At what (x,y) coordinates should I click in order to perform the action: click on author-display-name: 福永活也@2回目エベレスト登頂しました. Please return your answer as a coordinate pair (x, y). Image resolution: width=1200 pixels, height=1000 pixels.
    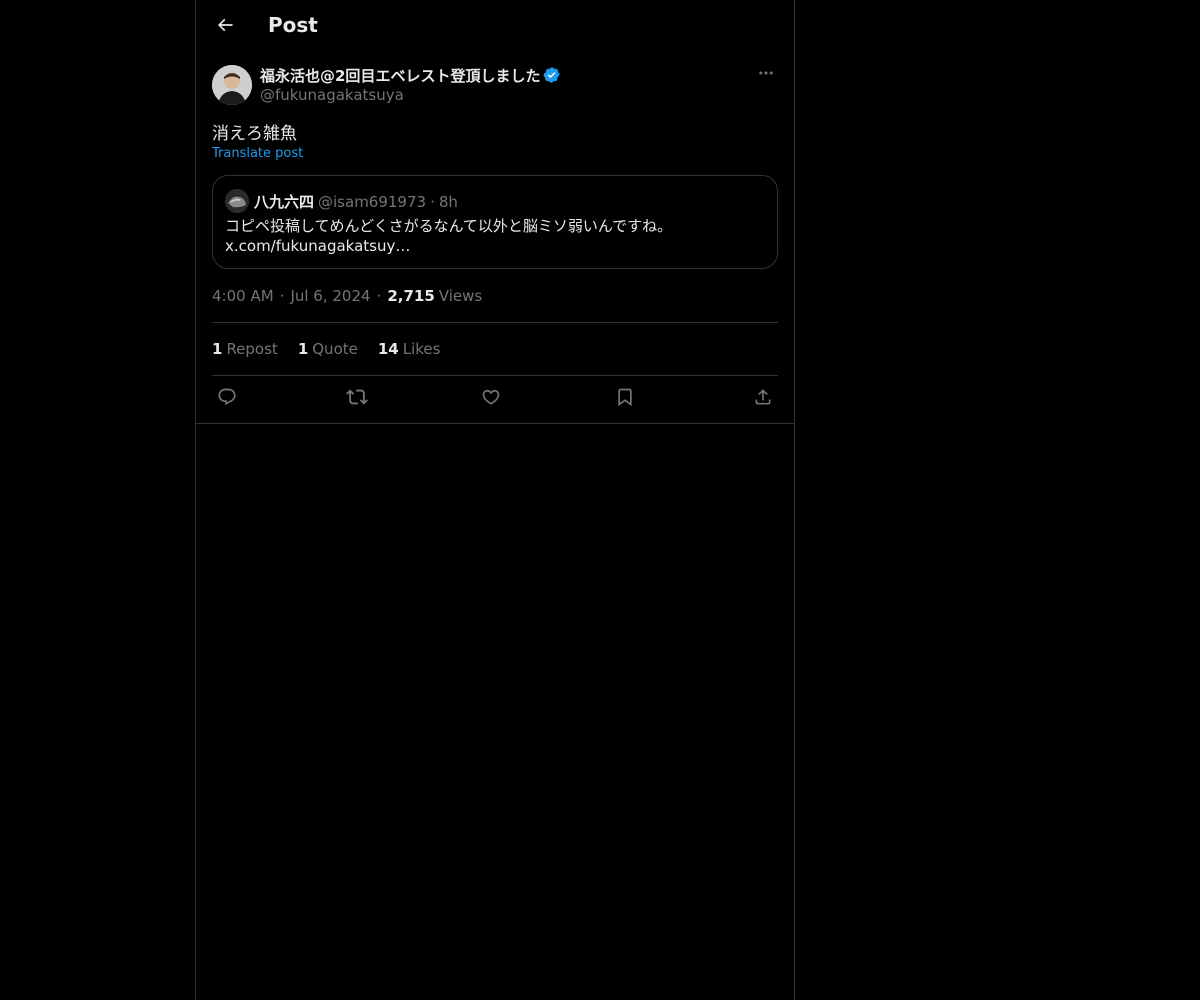
    Looking at the image, I should click on (400, 75).